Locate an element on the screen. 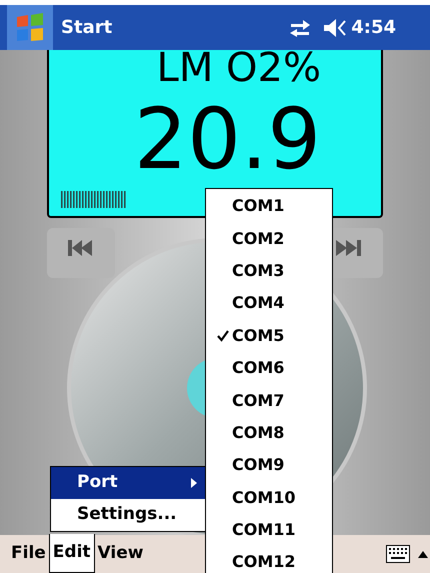 Image resolution: width=430 pixels, height=573 pixels. up-arrow-icon is located at coordinates (423, 554).